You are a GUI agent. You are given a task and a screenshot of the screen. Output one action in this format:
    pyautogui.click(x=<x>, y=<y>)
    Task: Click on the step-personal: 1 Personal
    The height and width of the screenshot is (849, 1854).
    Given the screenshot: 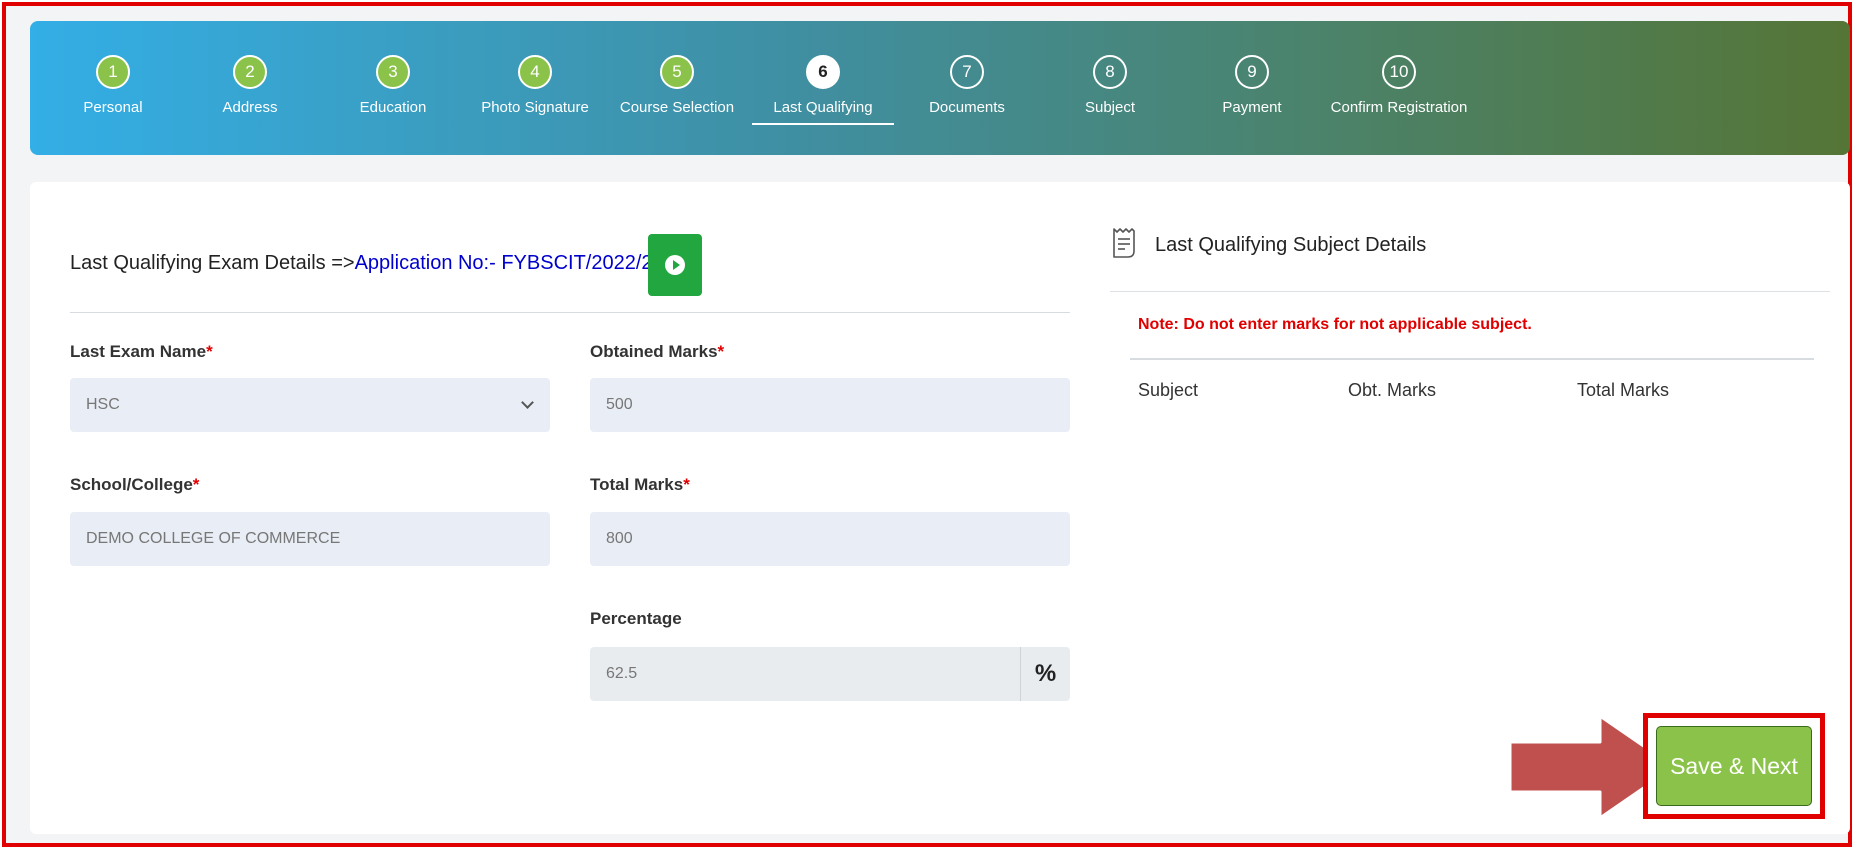 What is the action you would take?
    pyautogui.click(x=113, y=85)
    